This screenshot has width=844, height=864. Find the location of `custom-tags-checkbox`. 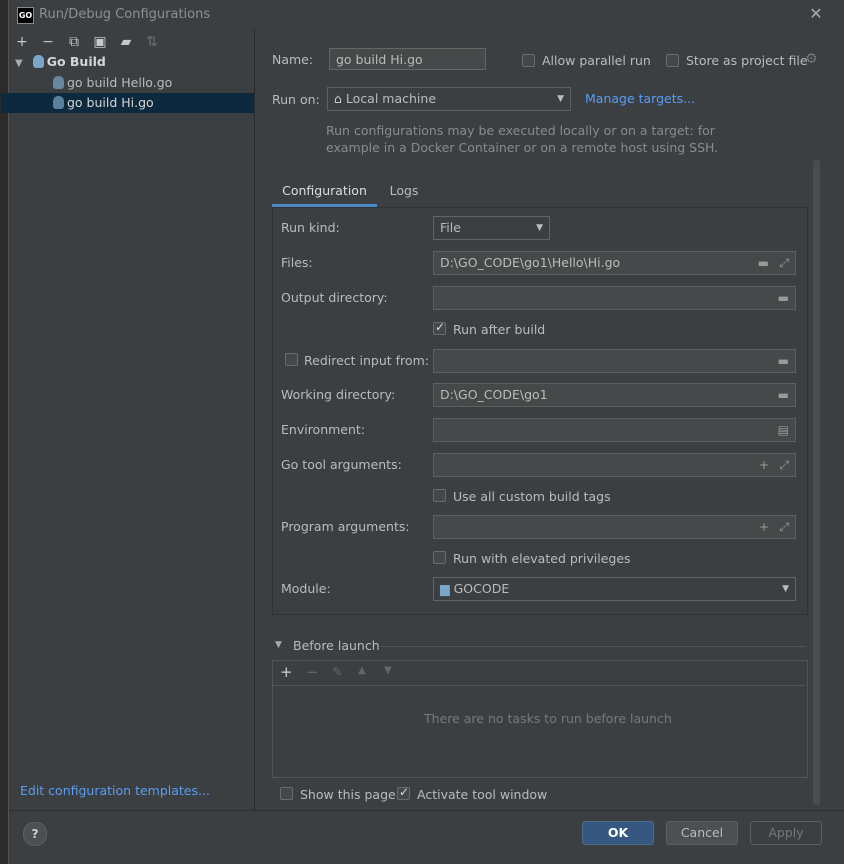

custom-tags-checkbox is located at coordinates (439, 495).